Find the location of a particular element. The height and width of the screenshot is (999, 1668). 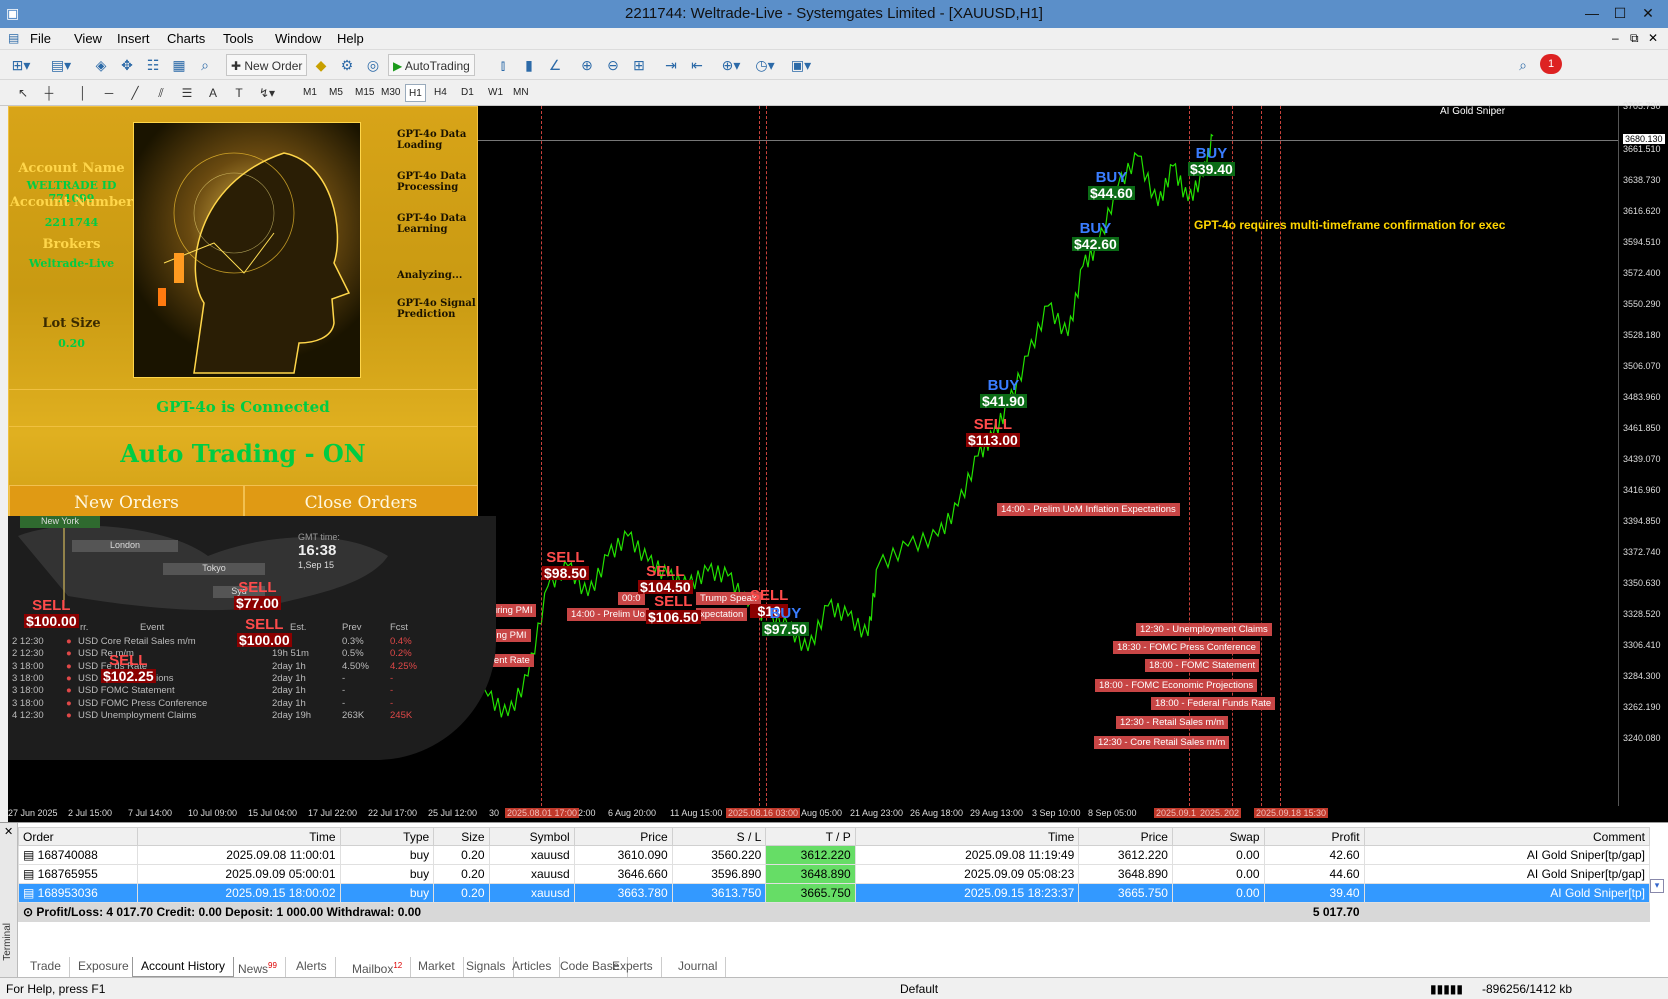

column-header: Comment is located at coordinates (1507, 836).